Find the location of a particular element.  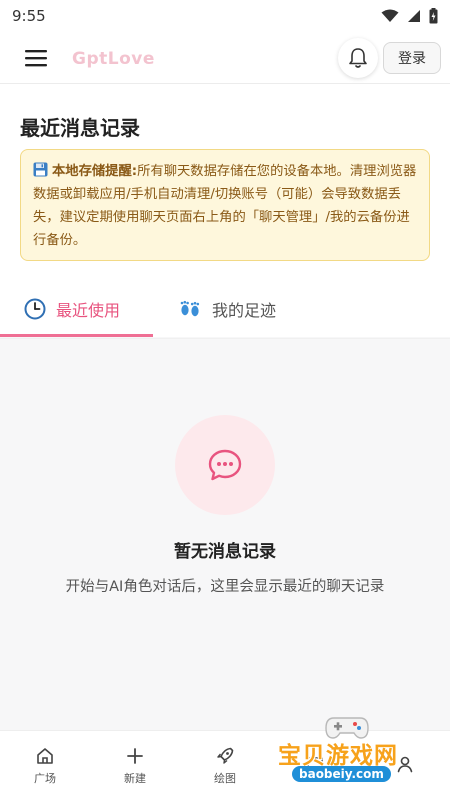

nav-label-draw: 绘图 is located at coordinates (225, 778).